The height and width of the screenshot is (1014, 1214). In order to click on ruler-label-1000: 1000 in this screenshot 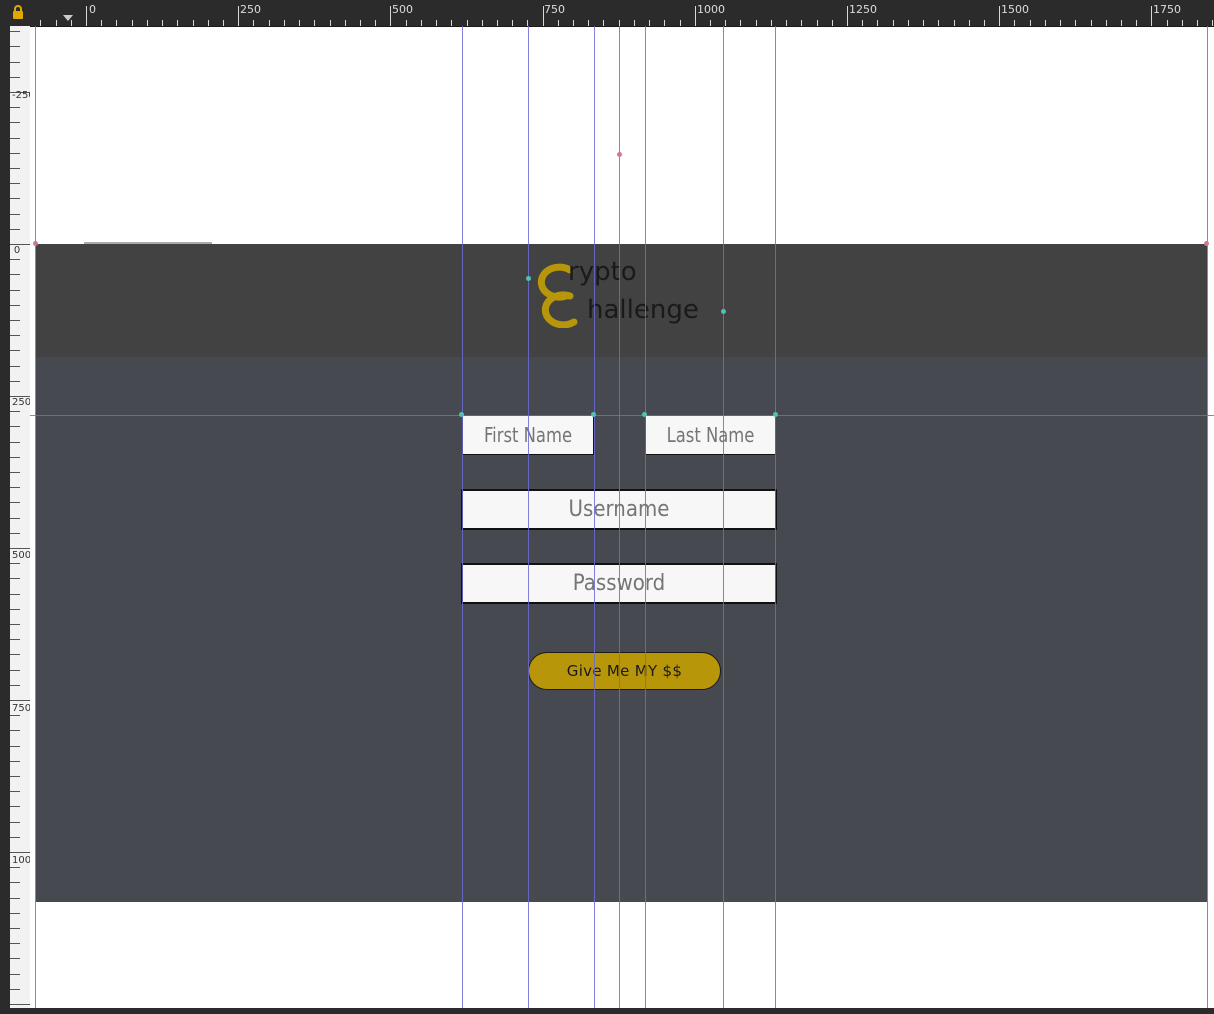, I will do `click(711, 9)`.